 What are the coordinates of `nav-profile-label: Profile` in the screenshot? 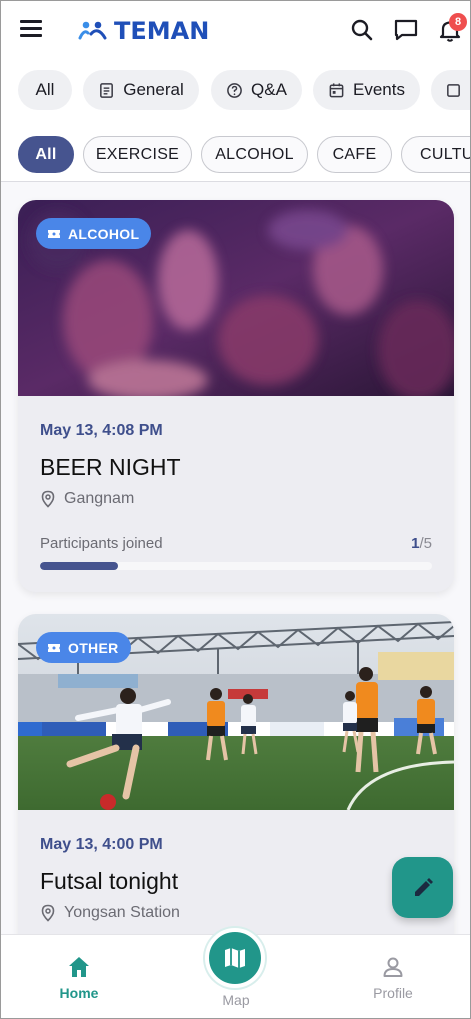 It's located at (393, 993).